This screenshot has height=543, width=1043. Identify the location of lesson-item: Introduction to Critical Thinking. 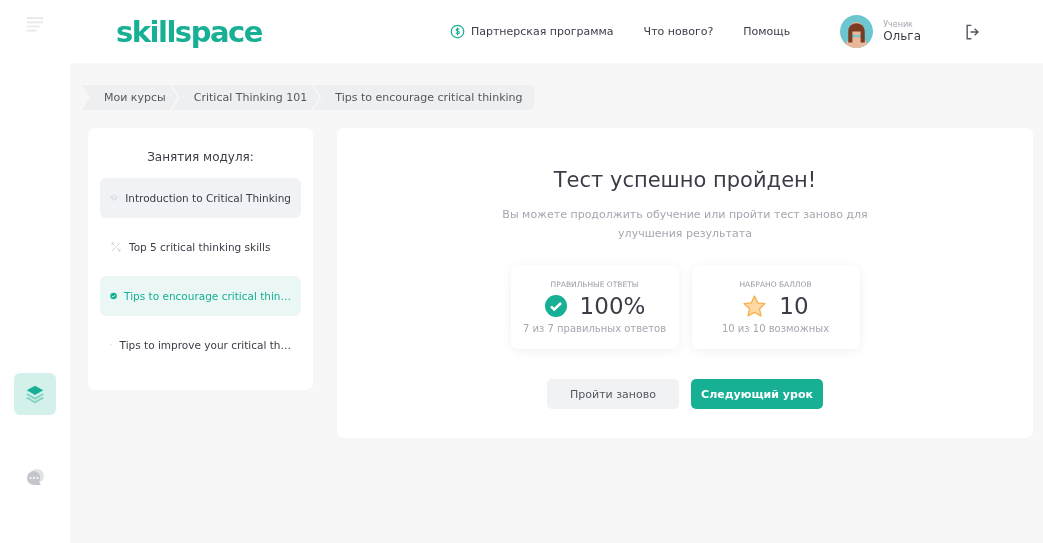
(200, 198).